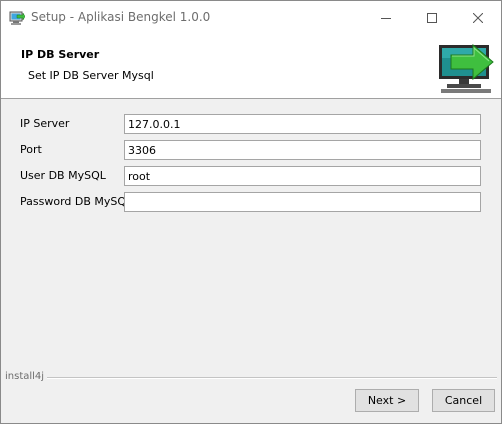 The height and width of the screenshot is (424, 502). What do you see at coordinates (76, 201) in the screenshot?
I see `password-db-label: Password DB MySQL` at bounding box center [76, 201].